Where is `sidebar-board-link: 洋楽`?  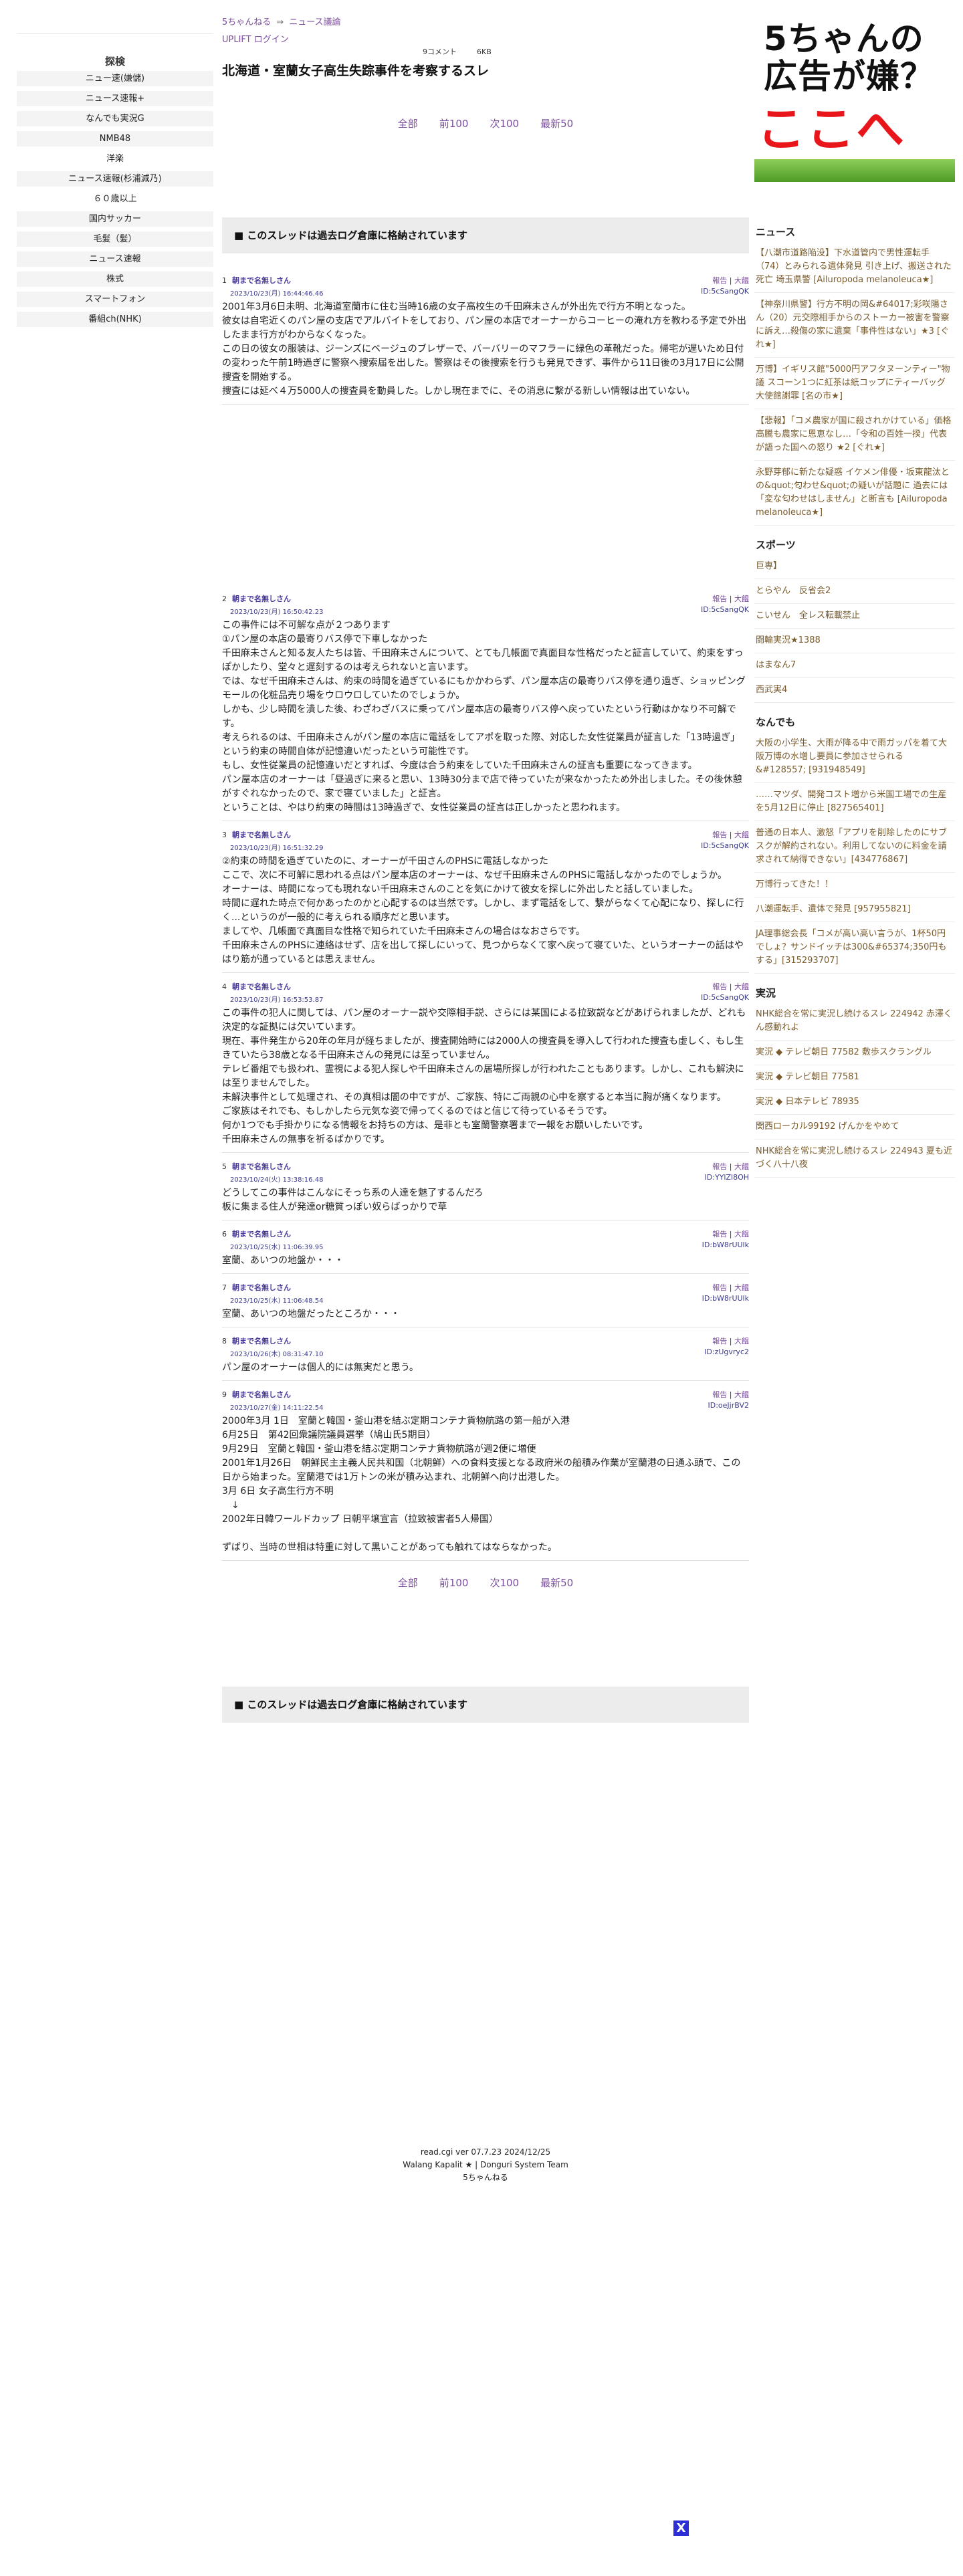
sidebar-board-link: 洋楽 is located at coordinates (115, 159).